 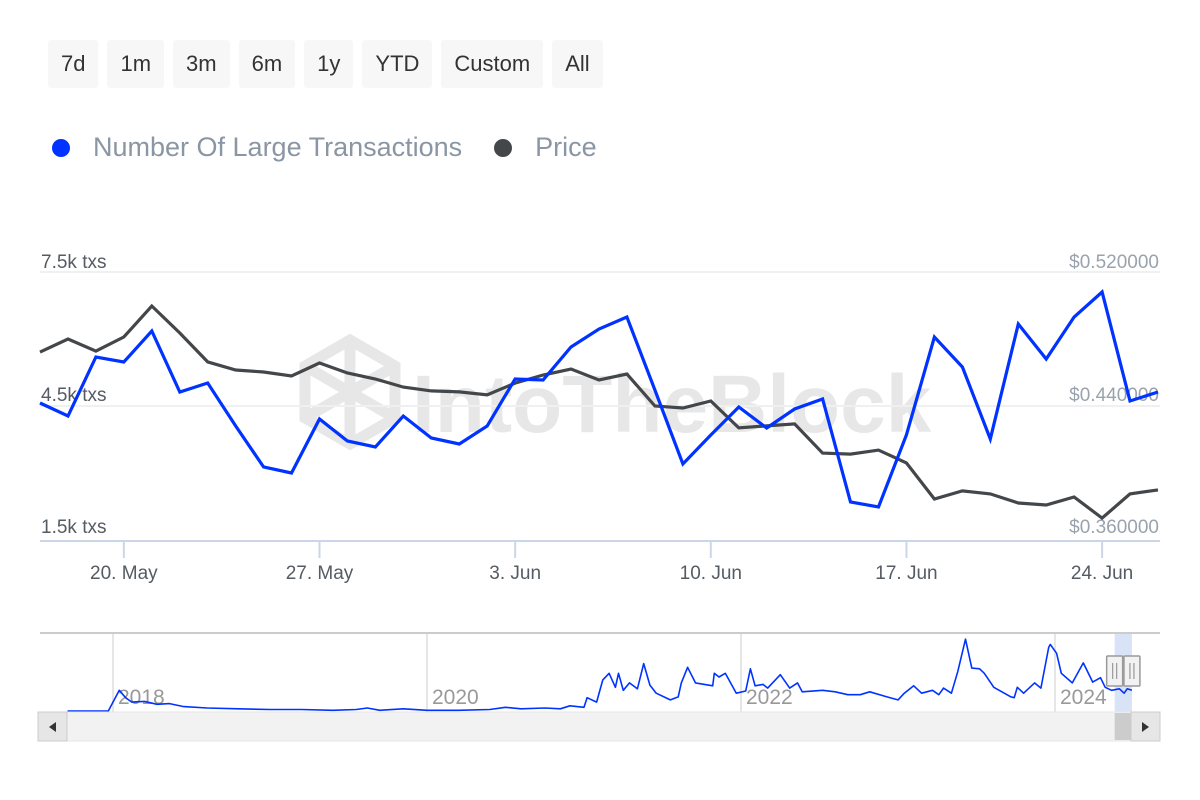 What do you see at coordinates (1083, 697) in the screenshot?
I see `navigator-year-label: 2024` at bounding box center [1083, 697].